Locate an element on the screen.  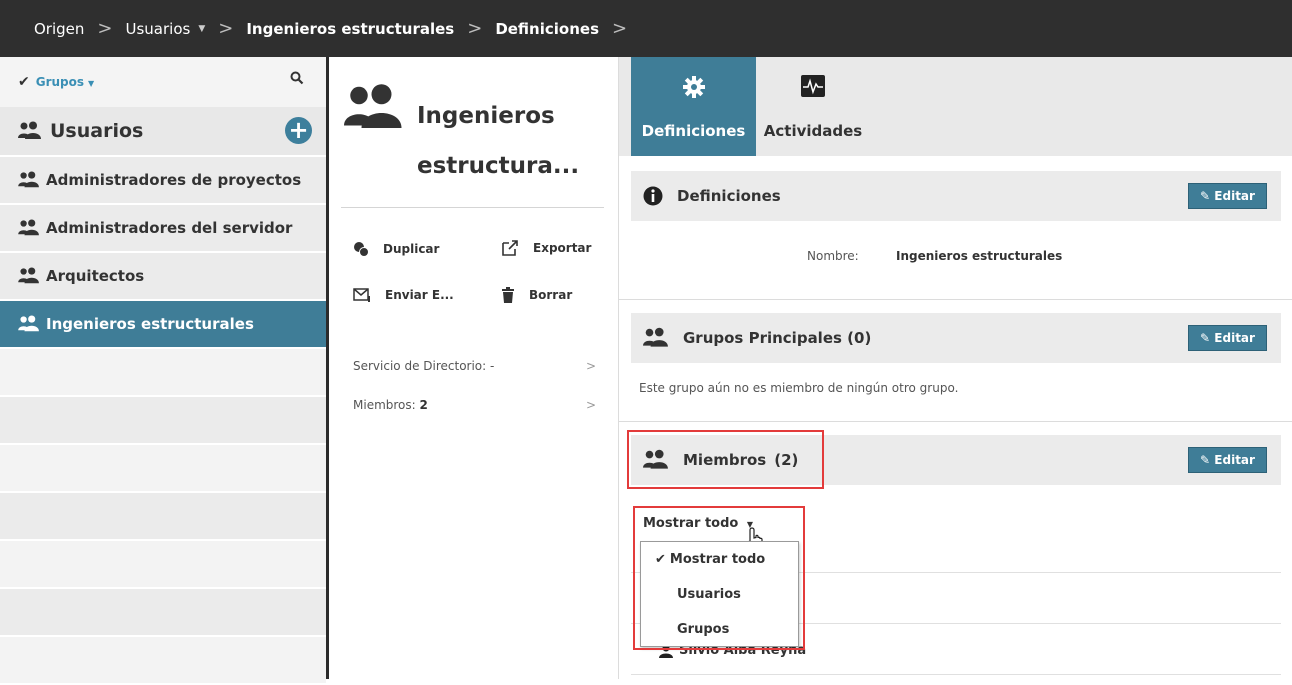
section-header: Definiciones ✎ Editar is located at coordinates (956, 196).